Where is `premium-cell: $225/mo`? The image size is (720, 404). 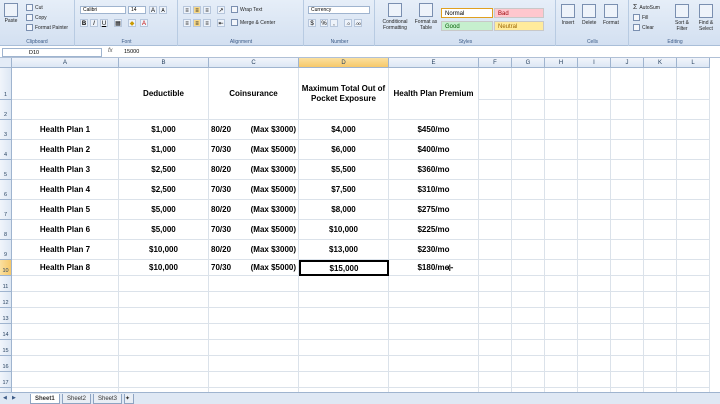 premium-cell: $225/mo is located at coordinates (434, 230).